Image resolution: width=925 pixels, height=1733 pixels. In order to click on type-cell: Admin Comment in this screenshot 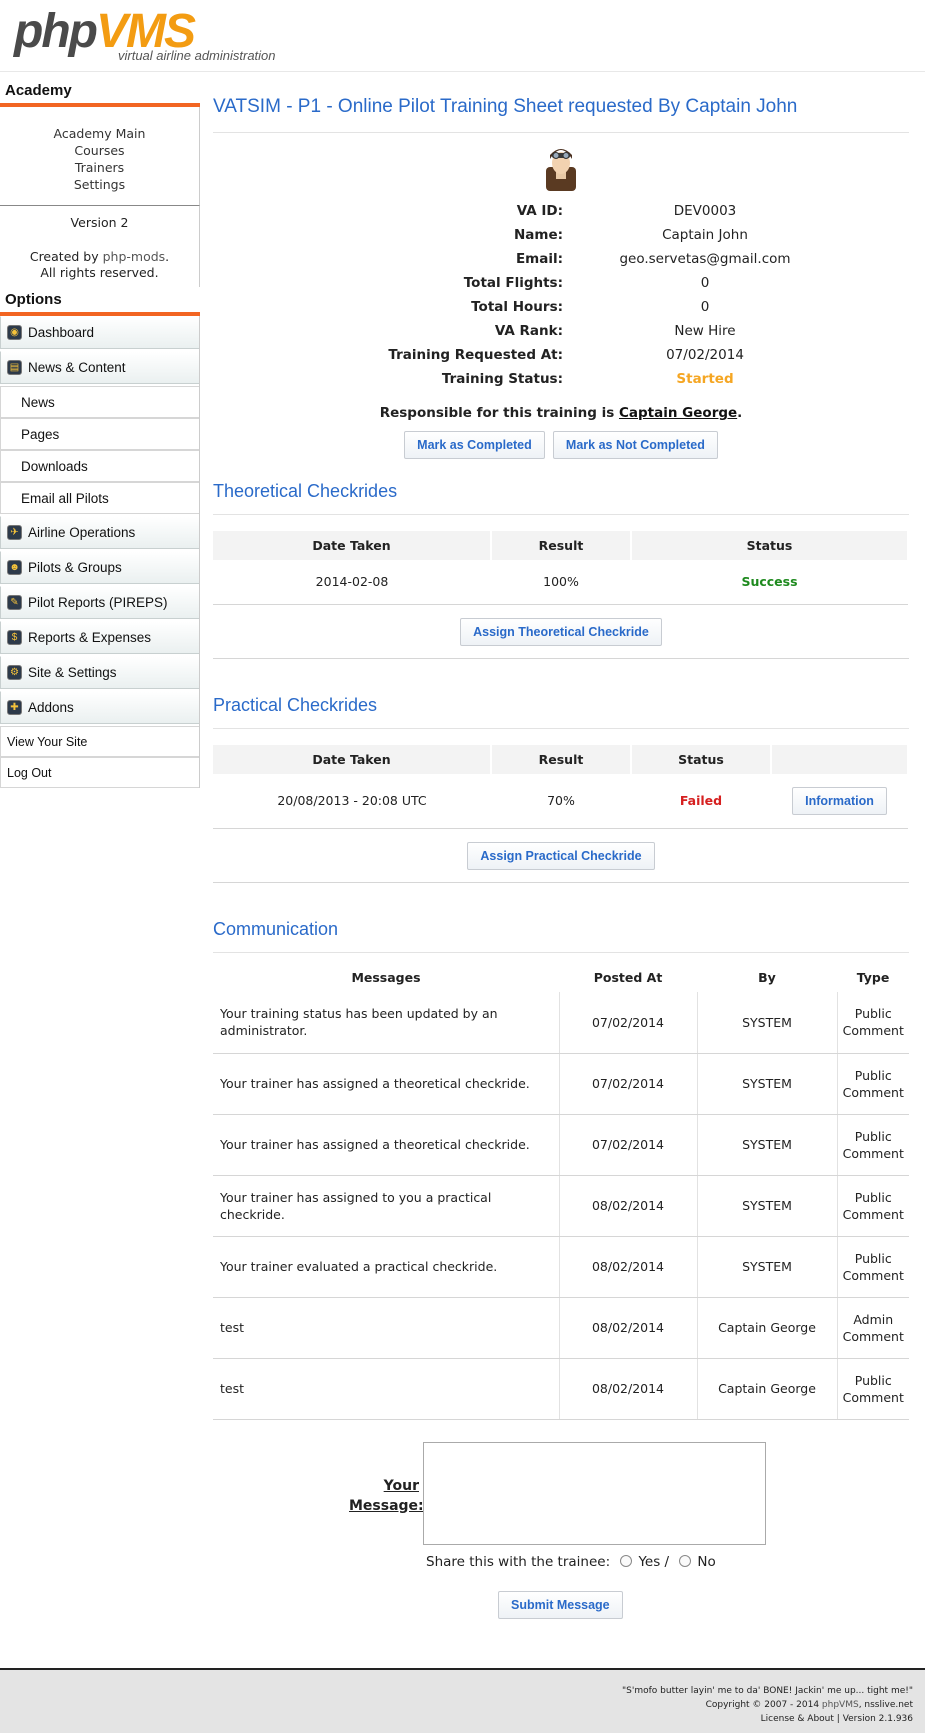, I will do `click(873, 1328)`.